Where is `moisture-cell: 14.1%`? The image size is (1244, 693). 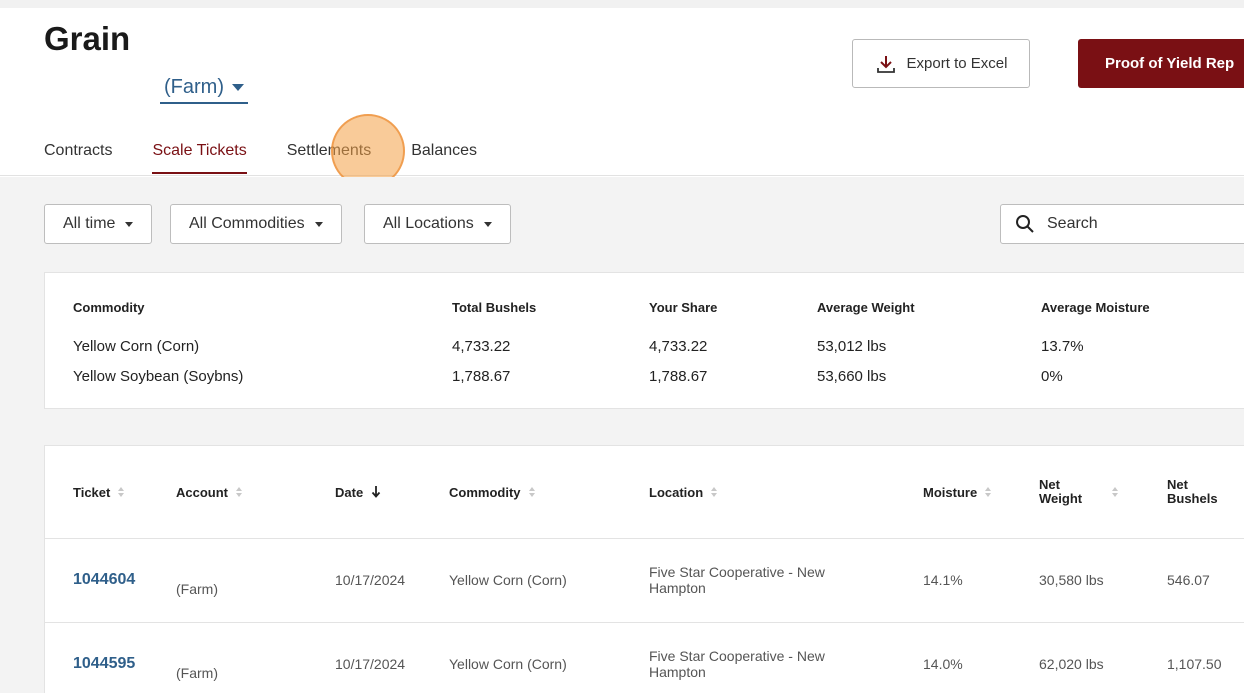 moisture-cell: 14.1% is located at coordinates (943, 580).